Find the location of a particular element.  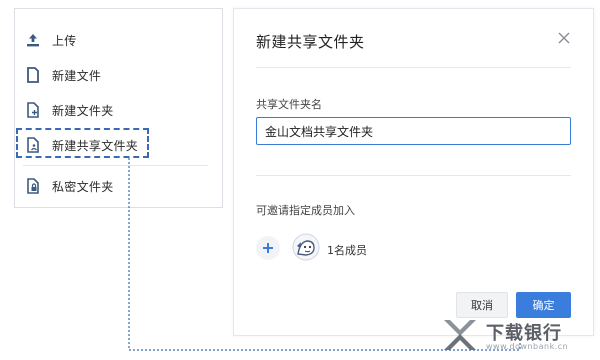

member-count: 1名成员 is located at coordinates (347, 250).